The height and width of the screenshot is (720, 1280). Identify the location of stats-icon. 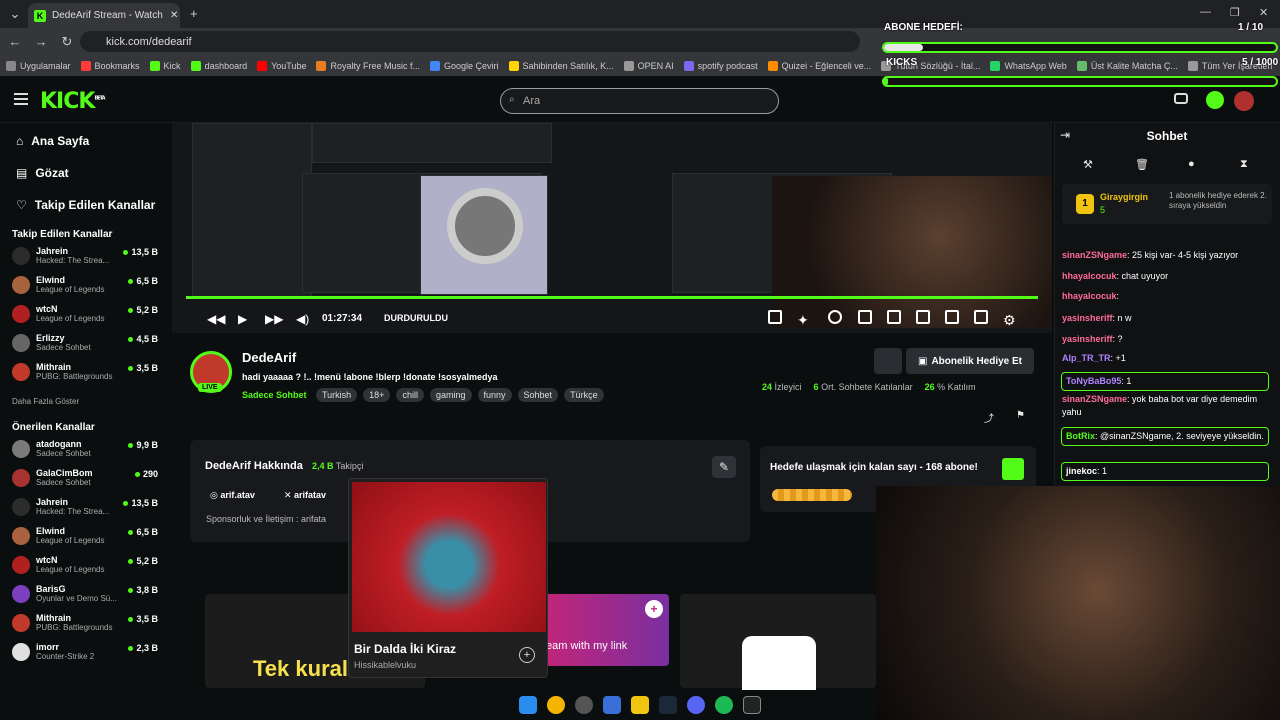
(865, 317).